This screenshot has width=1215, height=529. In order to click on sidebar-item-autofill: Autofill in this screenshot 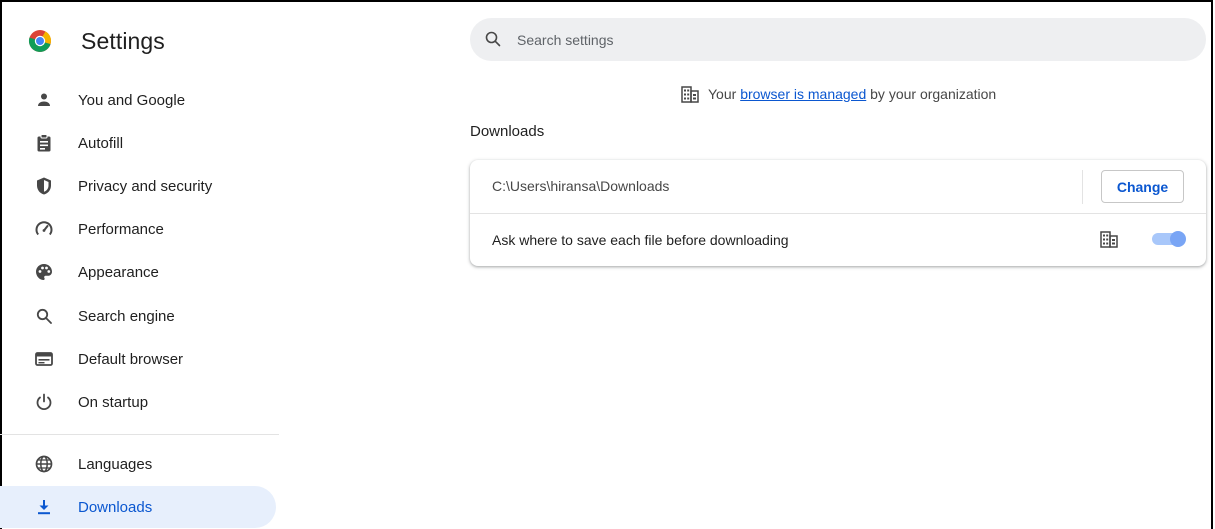, I will do `click(138, 143)`.